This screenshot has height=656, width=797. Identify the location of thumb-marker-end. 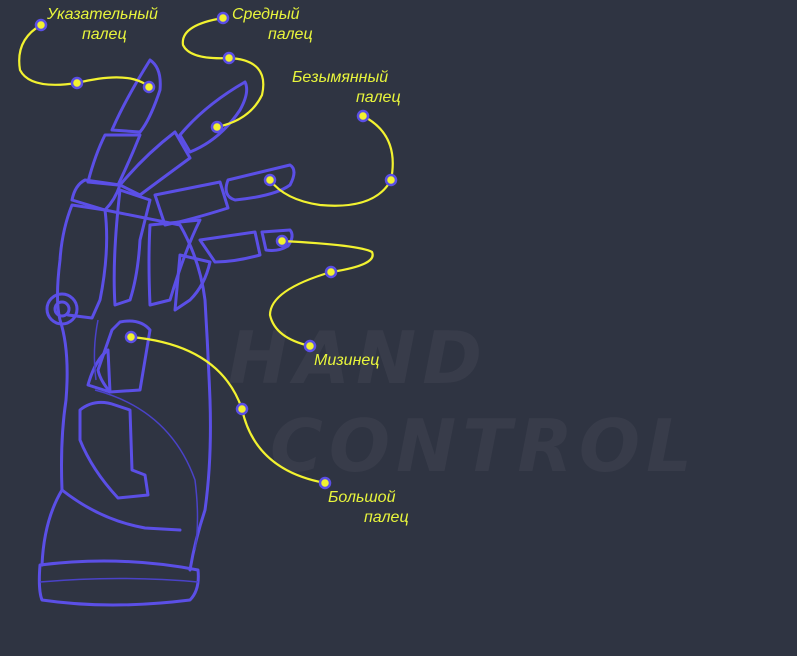
(325, 483).